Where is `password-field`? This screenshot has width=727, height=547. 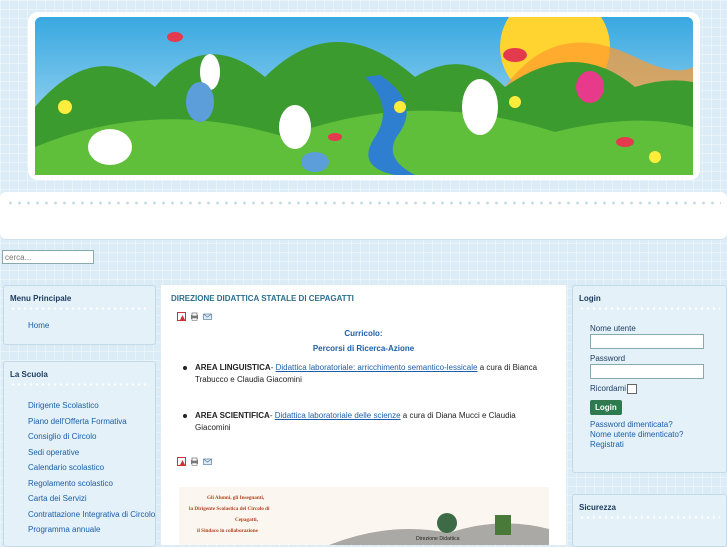
password-field is located at coordinates (647, 371).